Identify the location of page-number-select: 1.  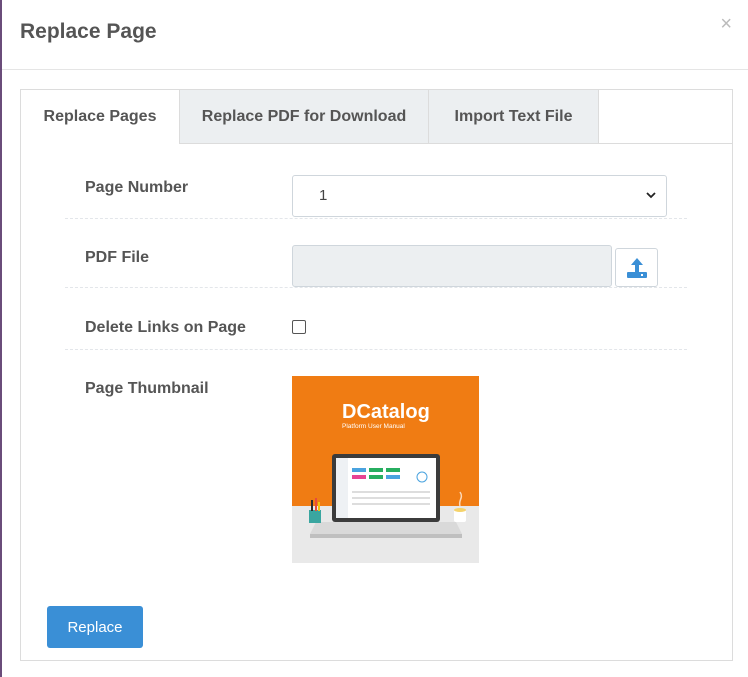
(479, 196).